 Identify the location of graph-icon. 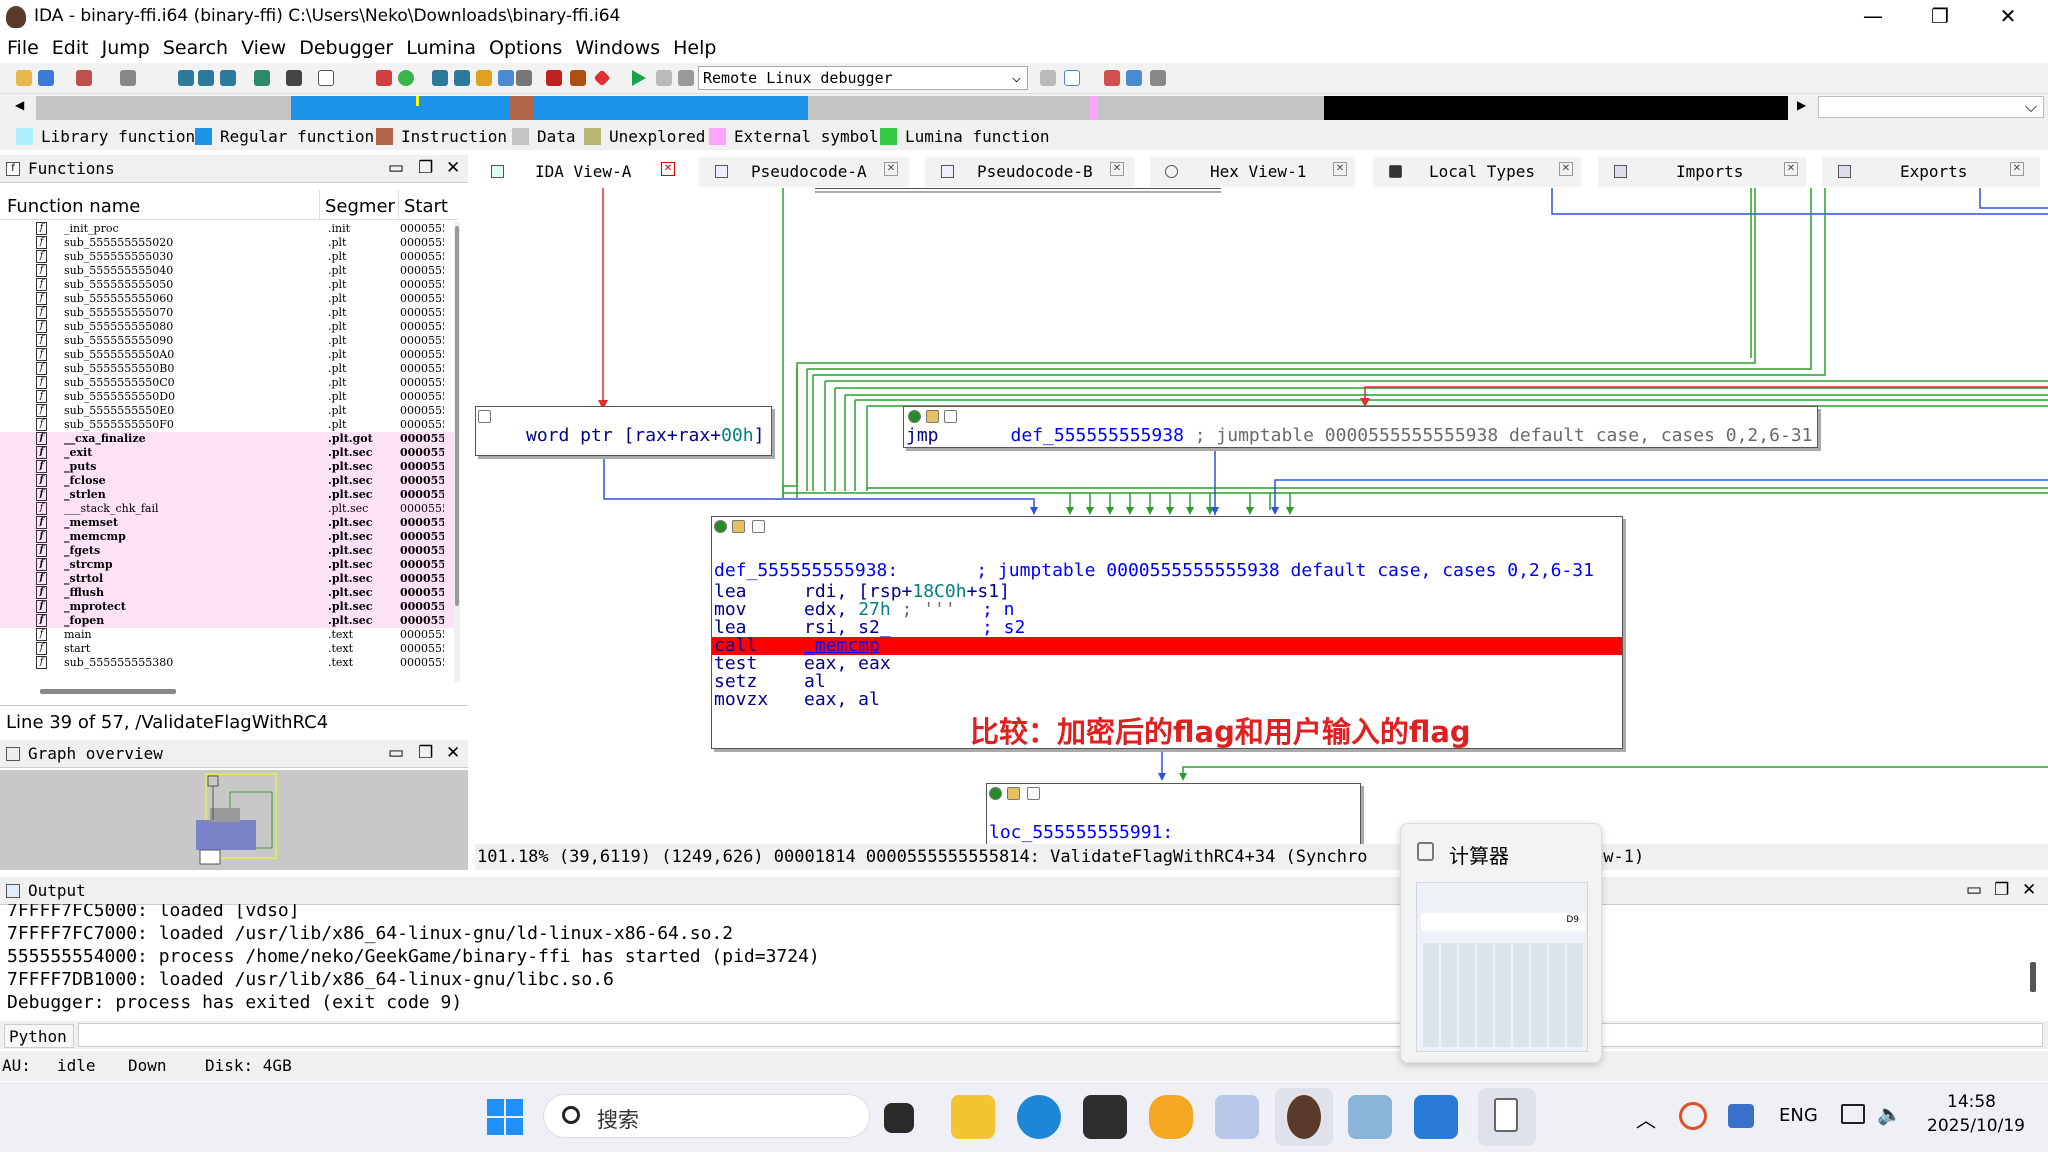
(384, 78).